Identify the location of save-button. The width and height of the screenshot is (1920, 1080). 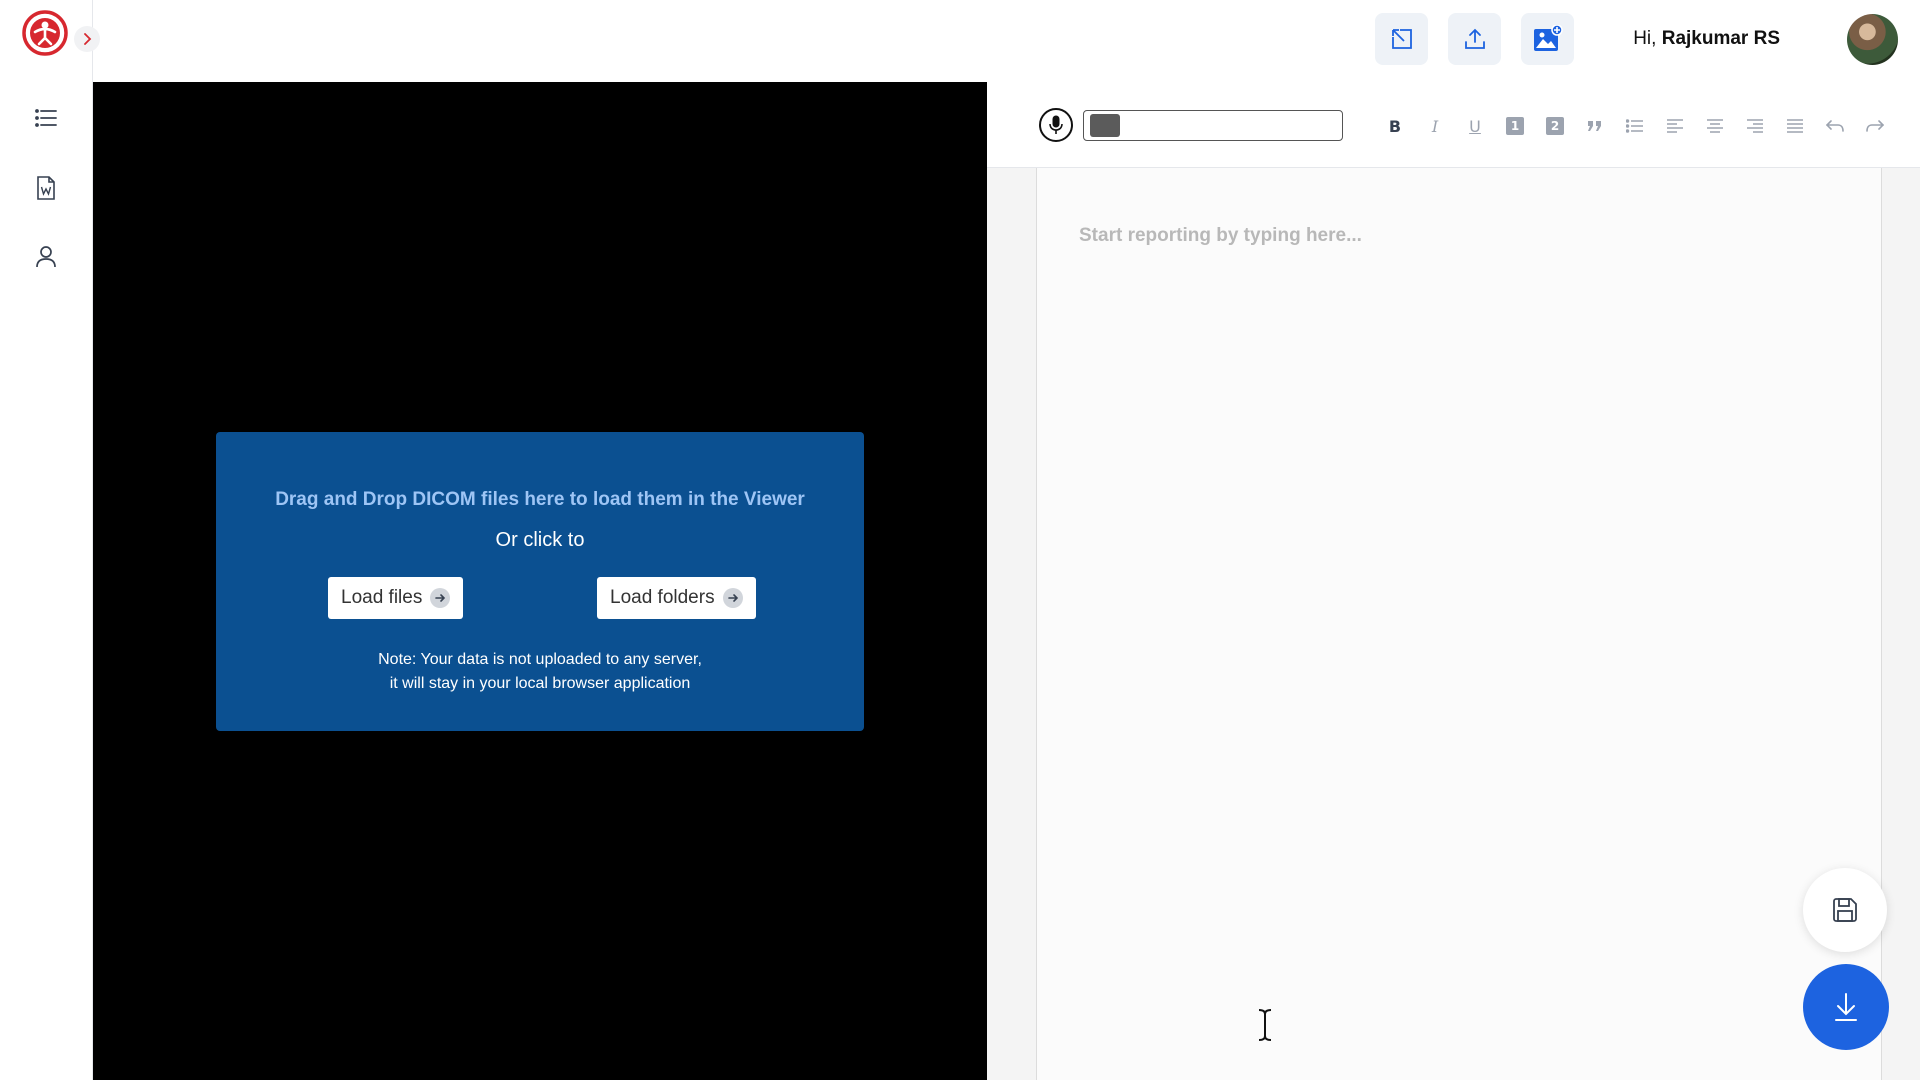
(1845, 910).